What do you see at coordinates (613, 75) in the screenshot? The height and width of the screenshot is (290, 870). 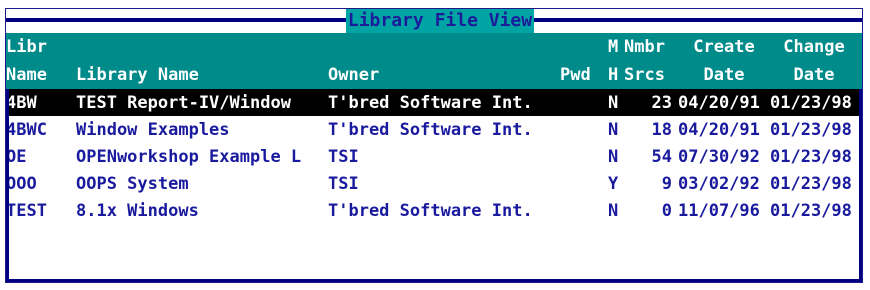 I see `col-mh-line2: H` at bounding box center [613, 75].